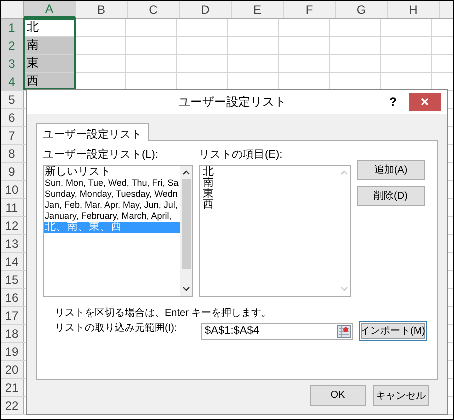 This screenshot has height=420, width=454. I want to click on row-header: 11, so click(12, 207).